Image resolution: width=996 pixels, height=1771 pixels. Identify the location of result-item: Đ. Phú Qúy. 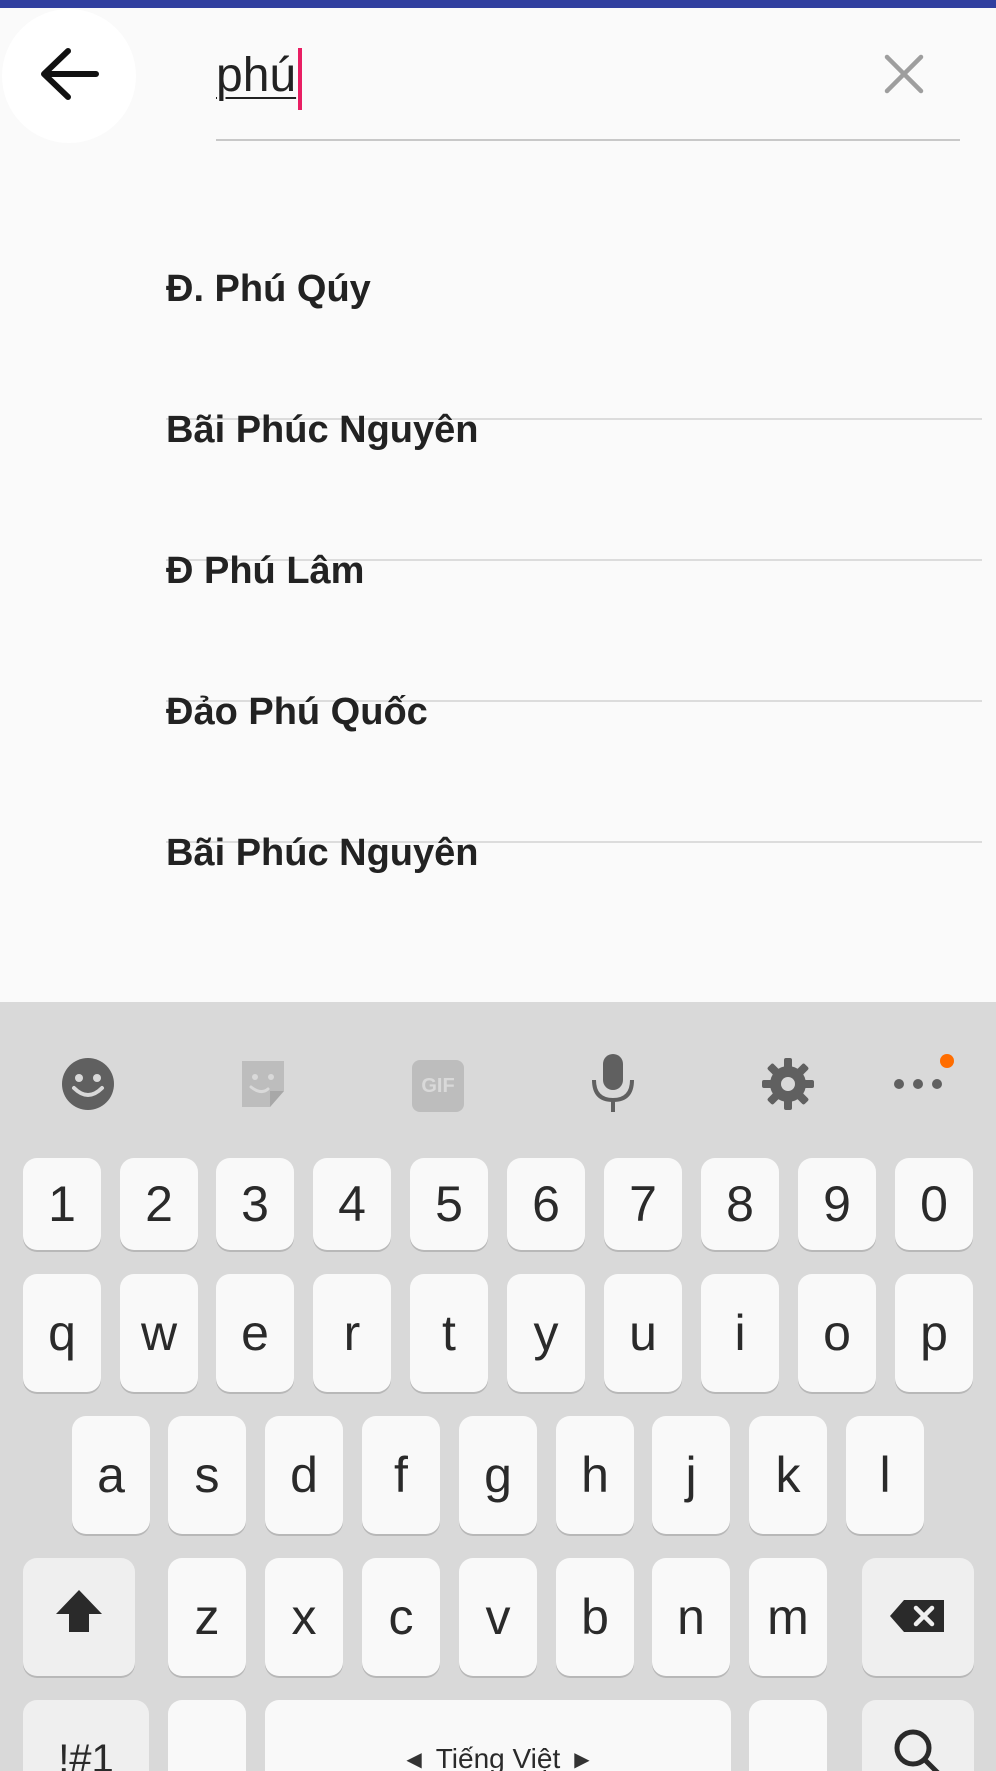
(574, 310).